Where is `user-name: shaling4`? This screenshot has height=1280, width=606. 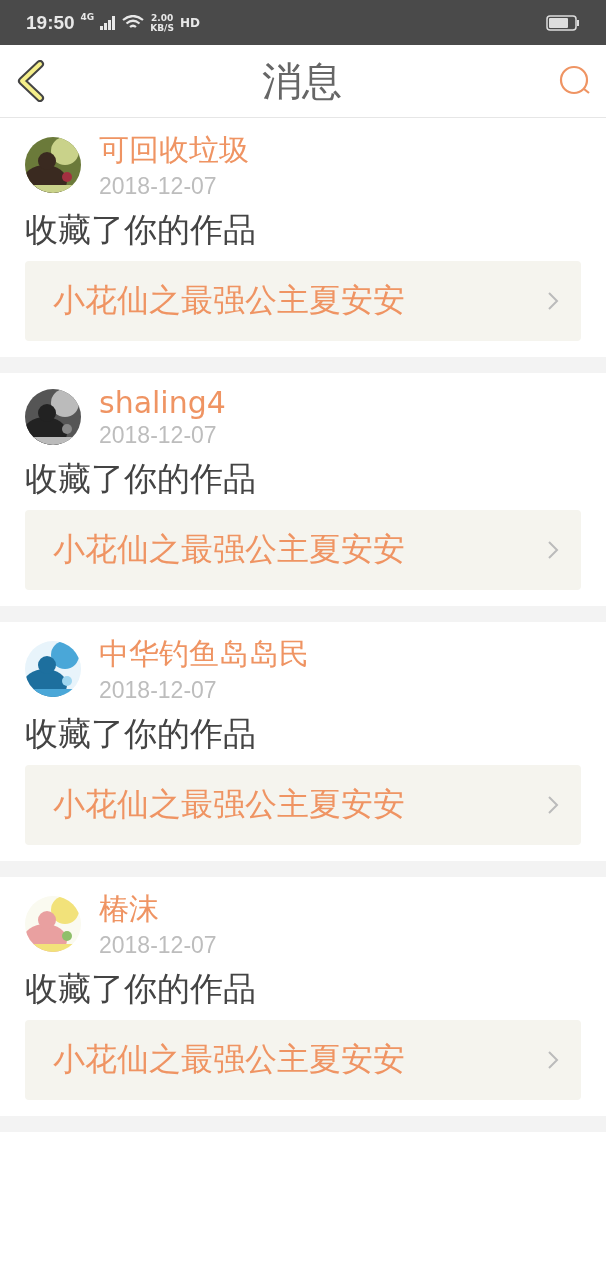 user-name: shaling4 is located at coordinates (162, 402).